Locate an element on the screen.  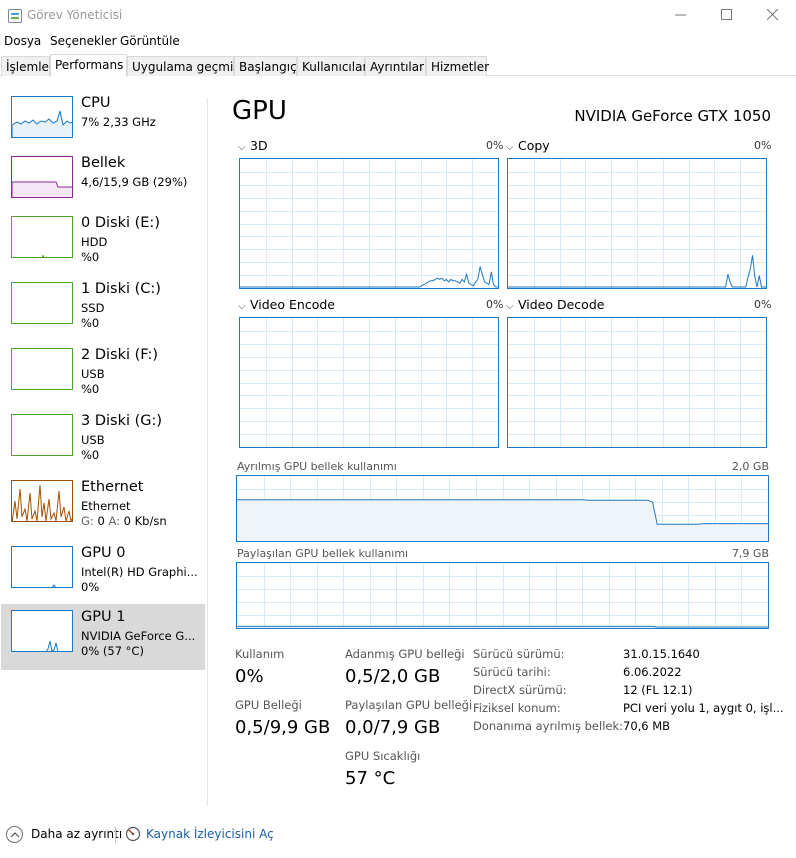
gpu-temperature-value: 57 °C is located at coordinates (370, 778).